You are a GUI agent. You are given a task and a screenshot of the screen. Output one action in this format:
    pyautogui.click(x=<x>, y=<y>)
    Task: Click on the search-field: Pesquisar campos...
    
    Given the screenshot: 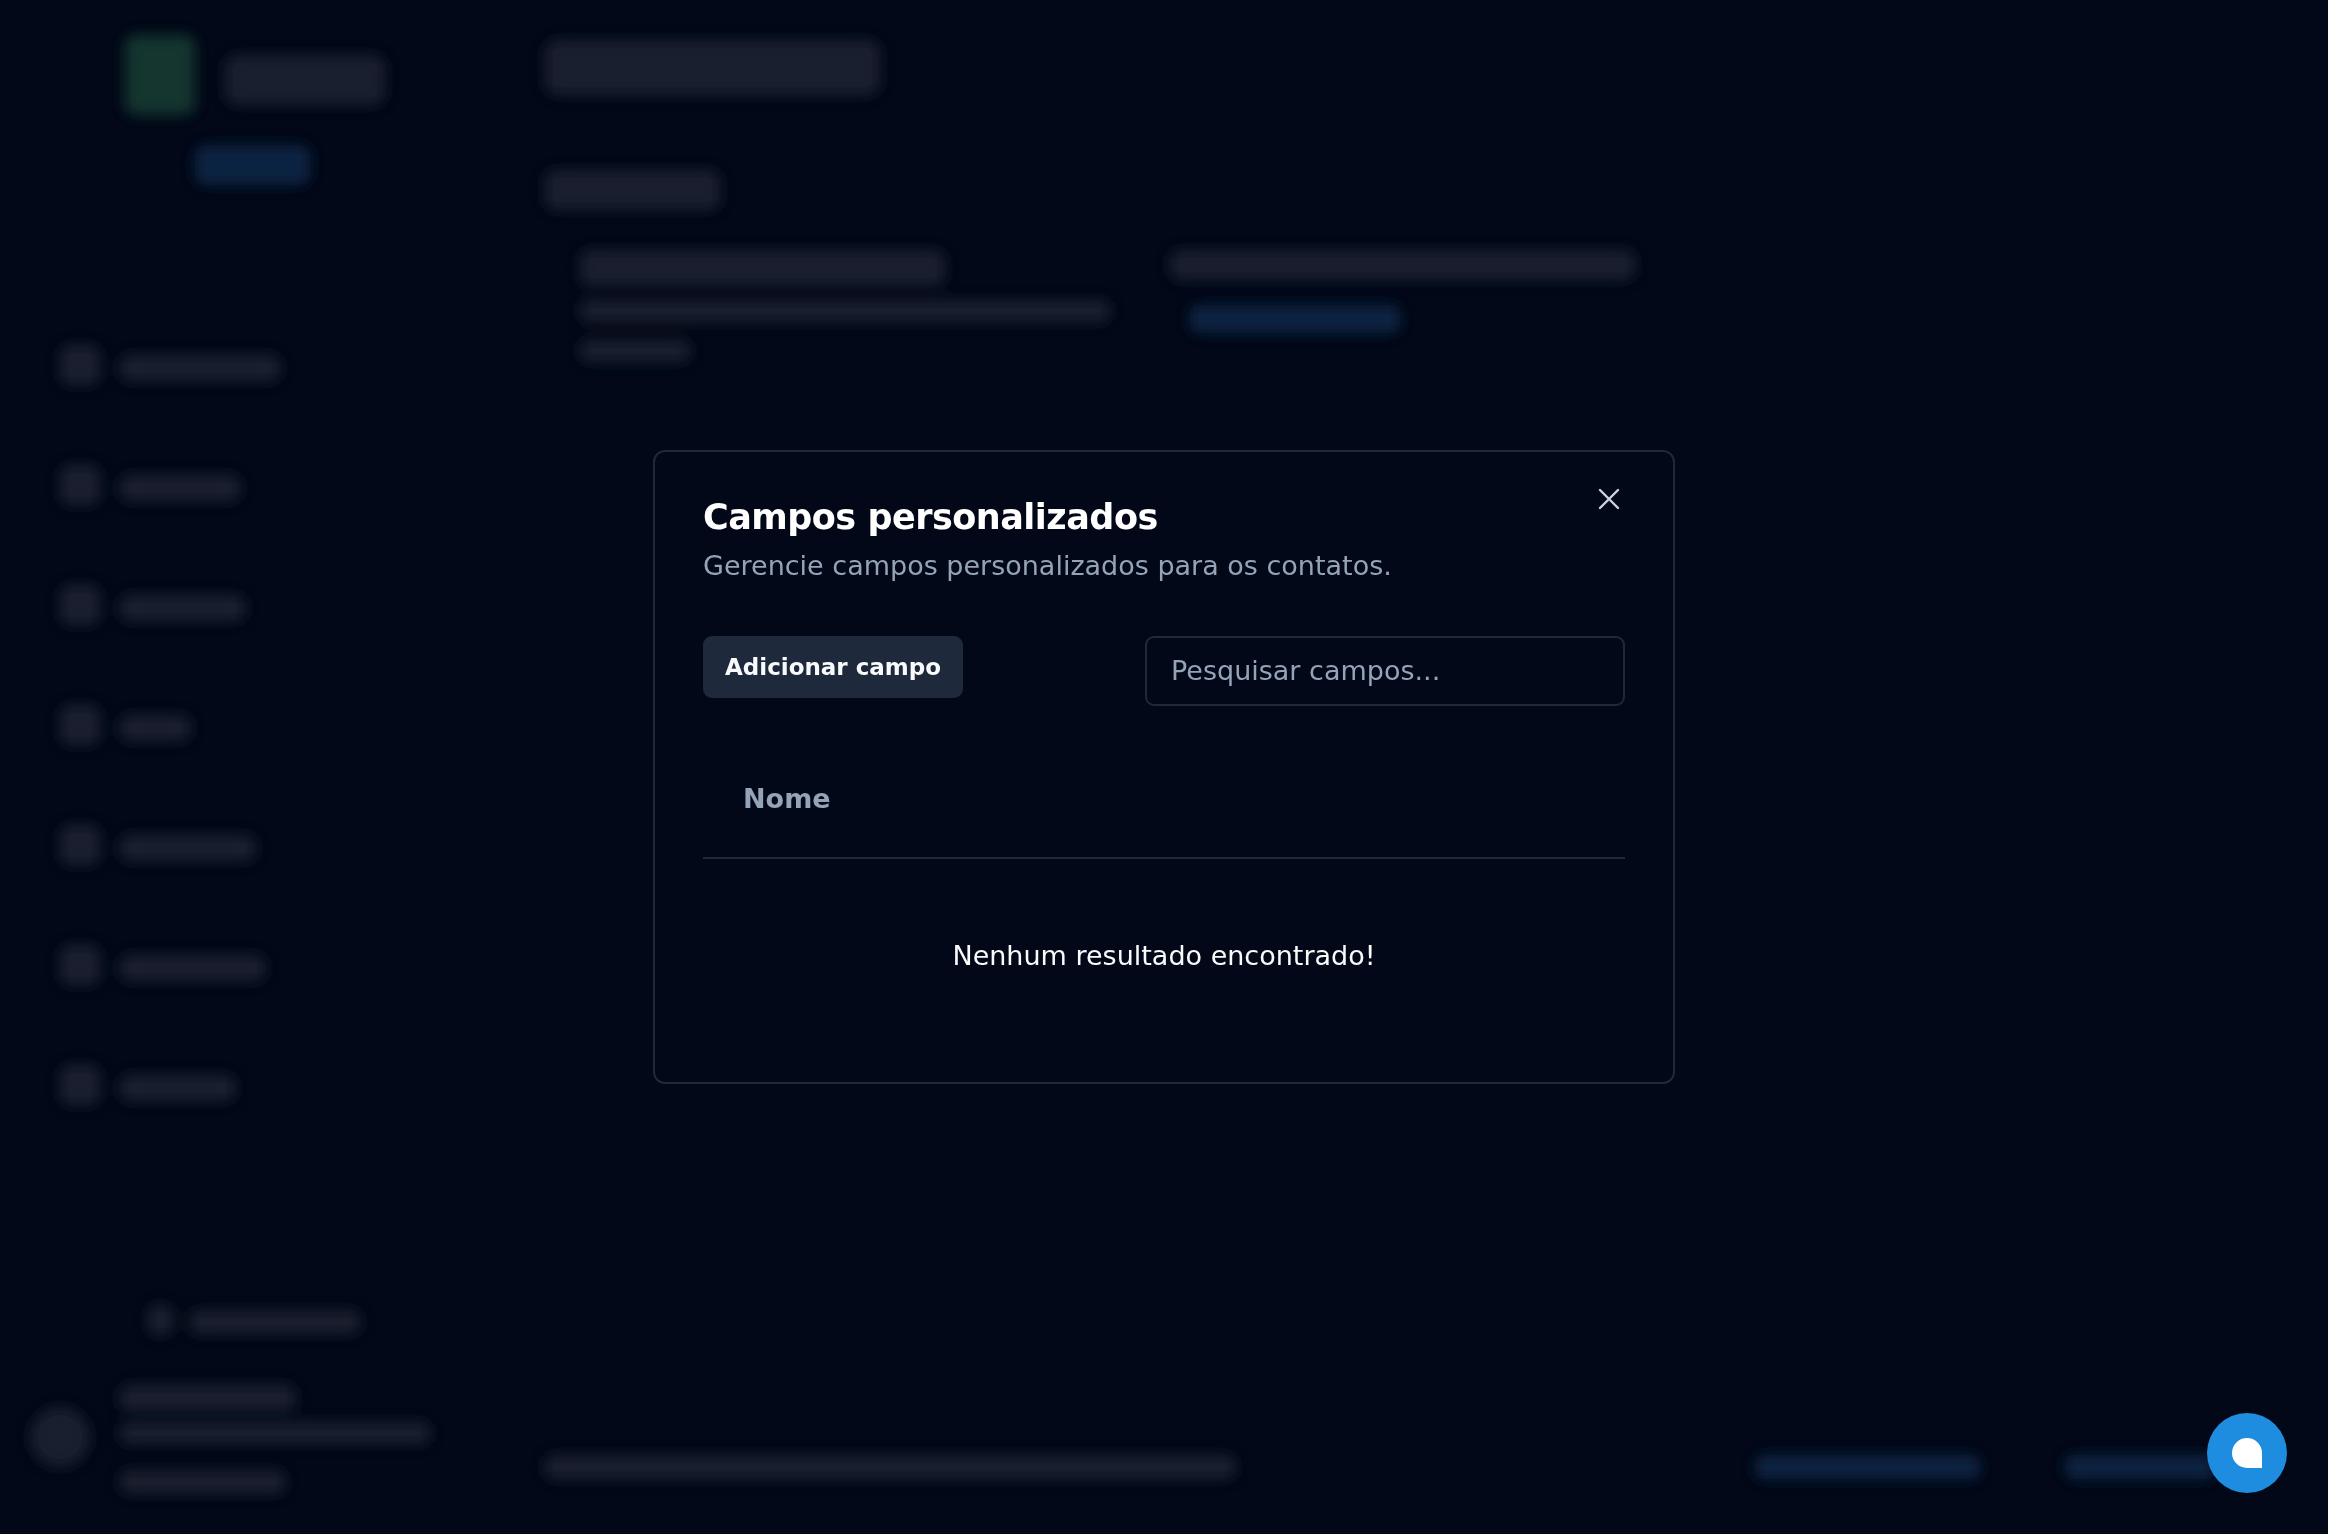 What is the action you would take?
    pyautogui.click(x=1385, y=670)
    